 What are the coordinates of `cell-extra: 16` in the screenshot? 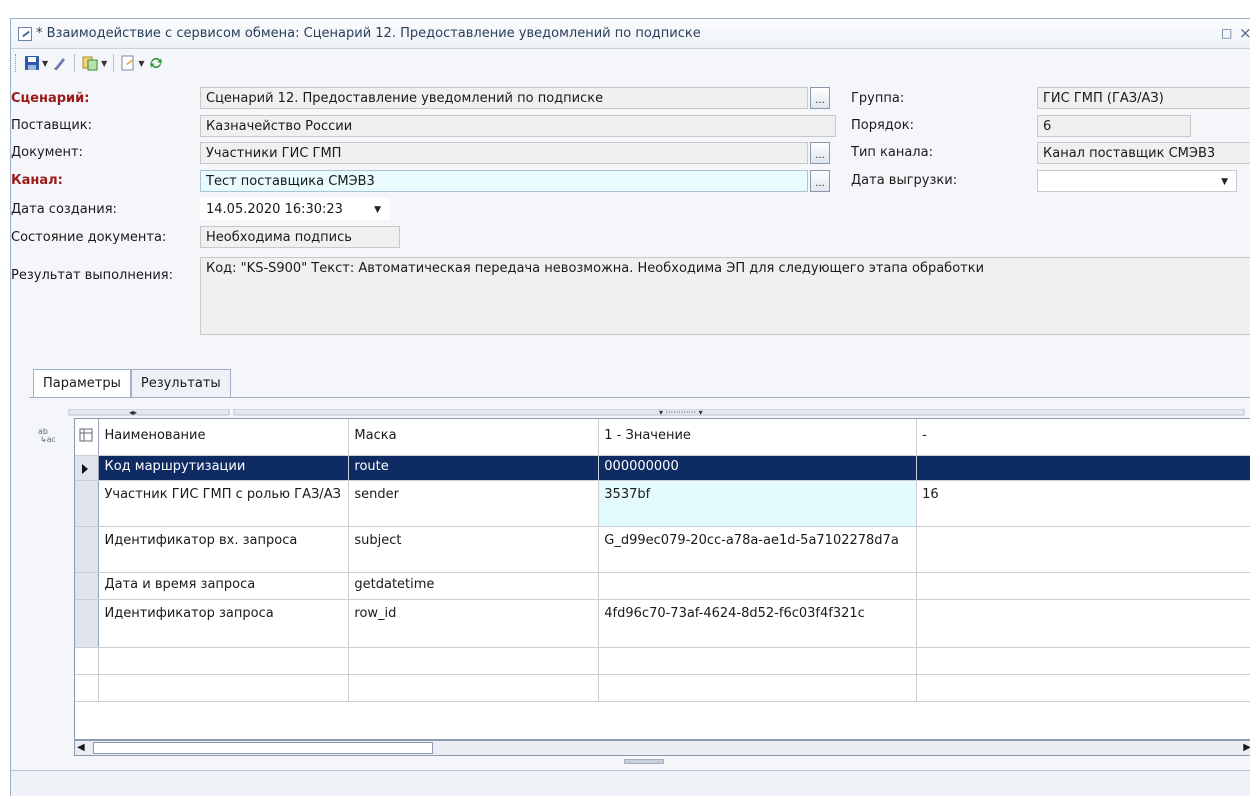 It's located at (1083, 503).